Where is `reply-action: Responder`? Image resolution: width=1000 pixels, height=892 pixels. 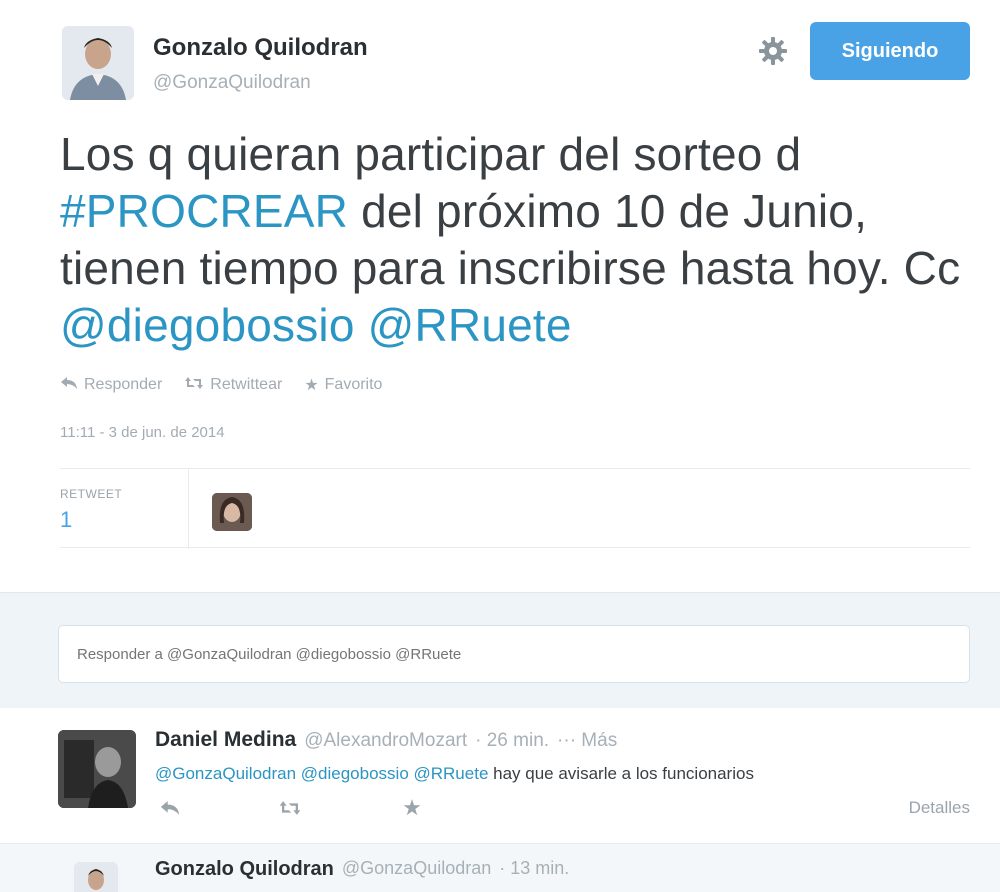 reply-action: Responder is located at coordinates (111, 385).